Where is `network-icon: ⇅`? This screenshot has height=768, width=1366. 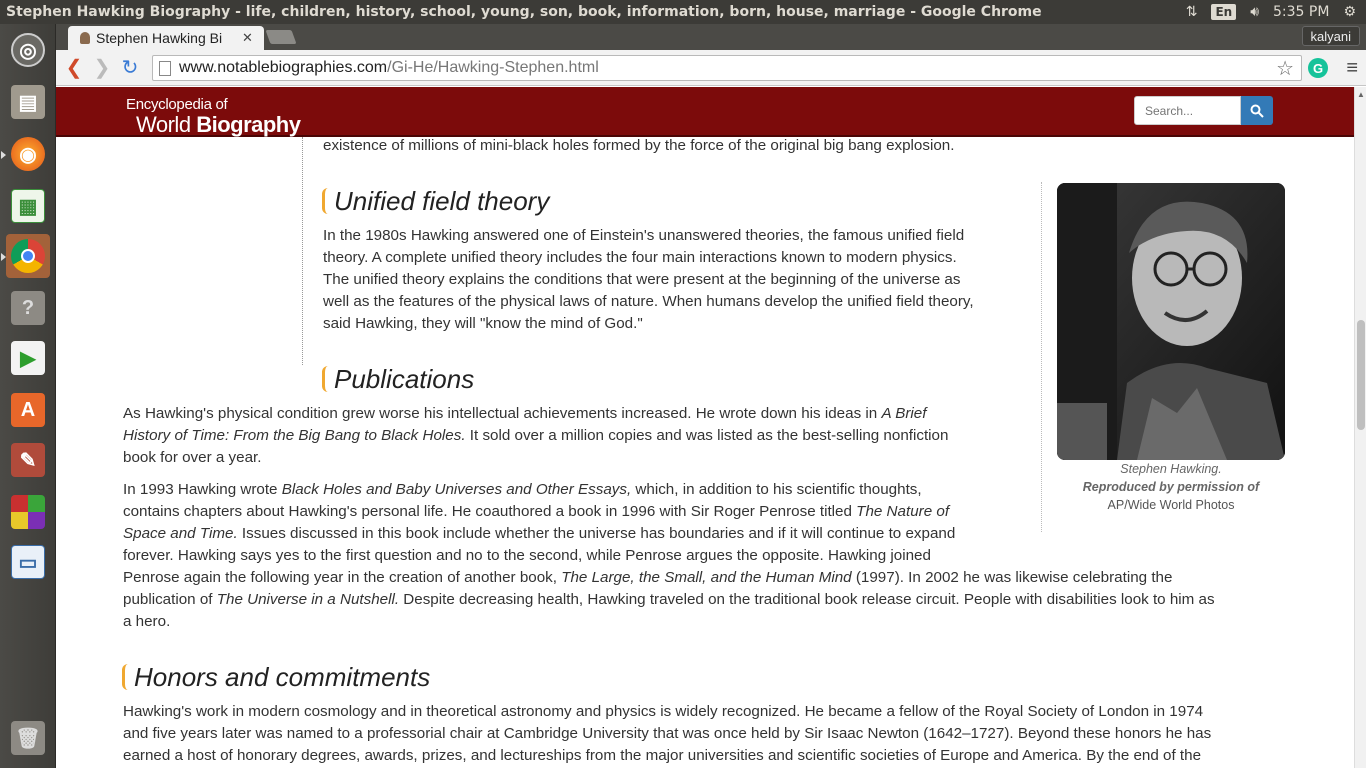 network-icon: ⇅ is located at coordinates (1192, 12).